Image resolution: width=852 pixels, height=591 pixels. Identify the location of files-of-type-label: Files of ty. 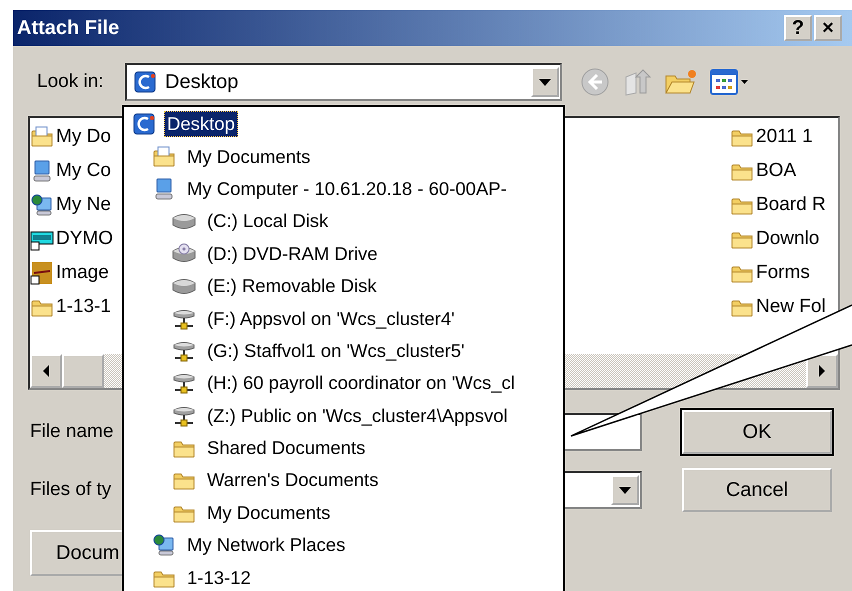
(70, 490).